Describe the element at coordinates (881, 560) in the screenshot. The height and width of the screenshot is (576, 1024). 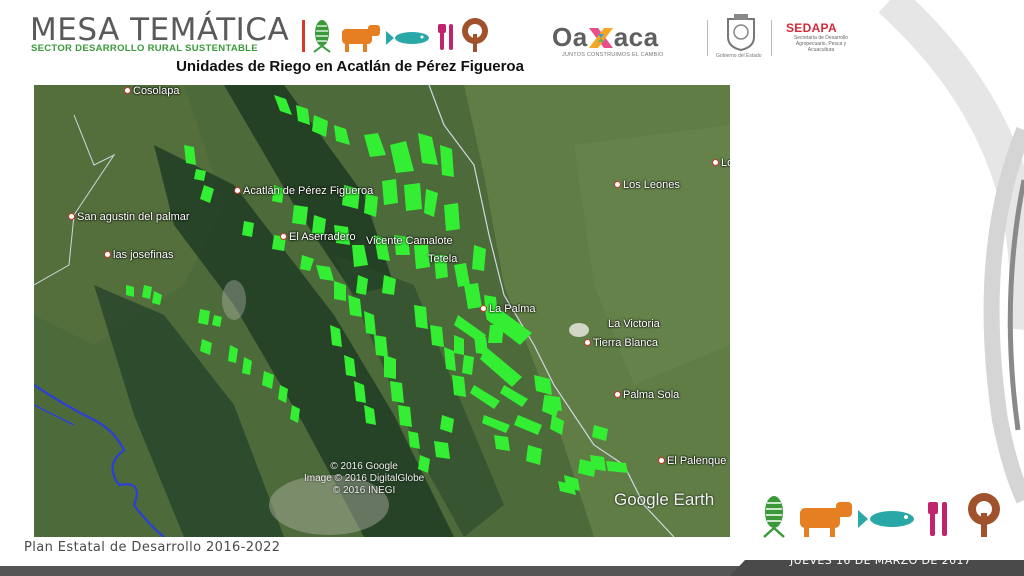
I see `presentation-date: JUEVES 16 DE MARZO DE 2017` at that location.